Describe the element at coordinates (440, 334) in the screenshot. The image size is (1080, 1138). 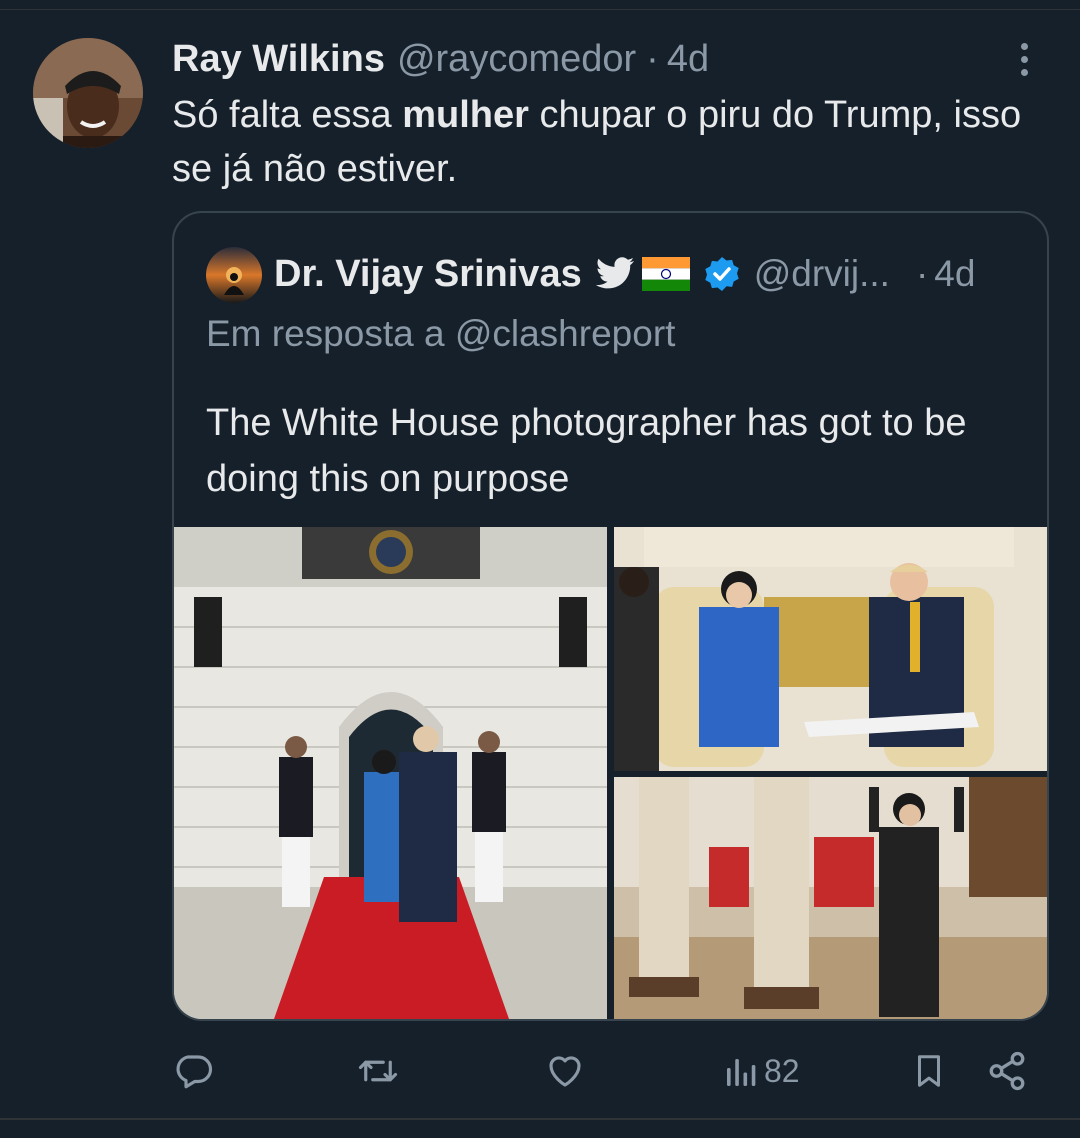
I see `replying-to-label: Em resposta a @clashreport` at that location.